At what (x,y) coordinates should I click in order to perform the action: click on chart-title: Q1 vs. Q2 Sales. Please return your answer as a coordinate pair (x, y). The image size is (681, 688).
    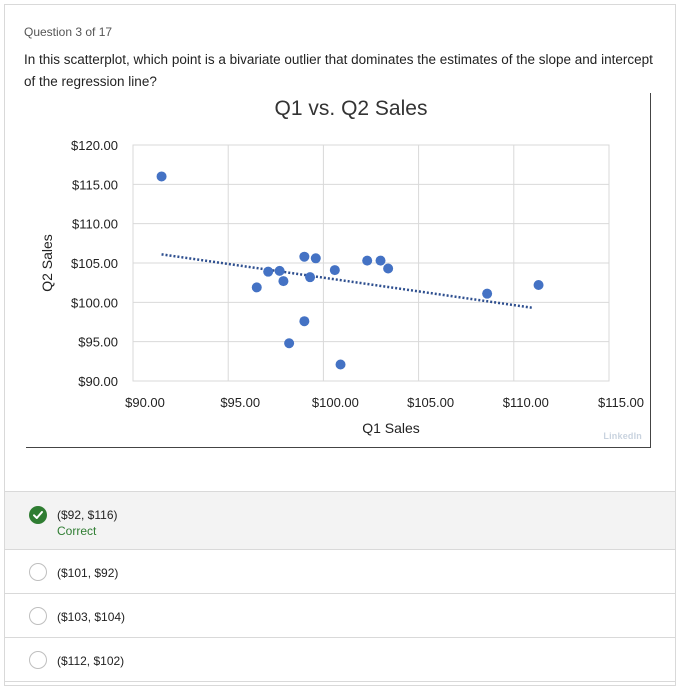
    Looking at the image, I should click on (351, 108).